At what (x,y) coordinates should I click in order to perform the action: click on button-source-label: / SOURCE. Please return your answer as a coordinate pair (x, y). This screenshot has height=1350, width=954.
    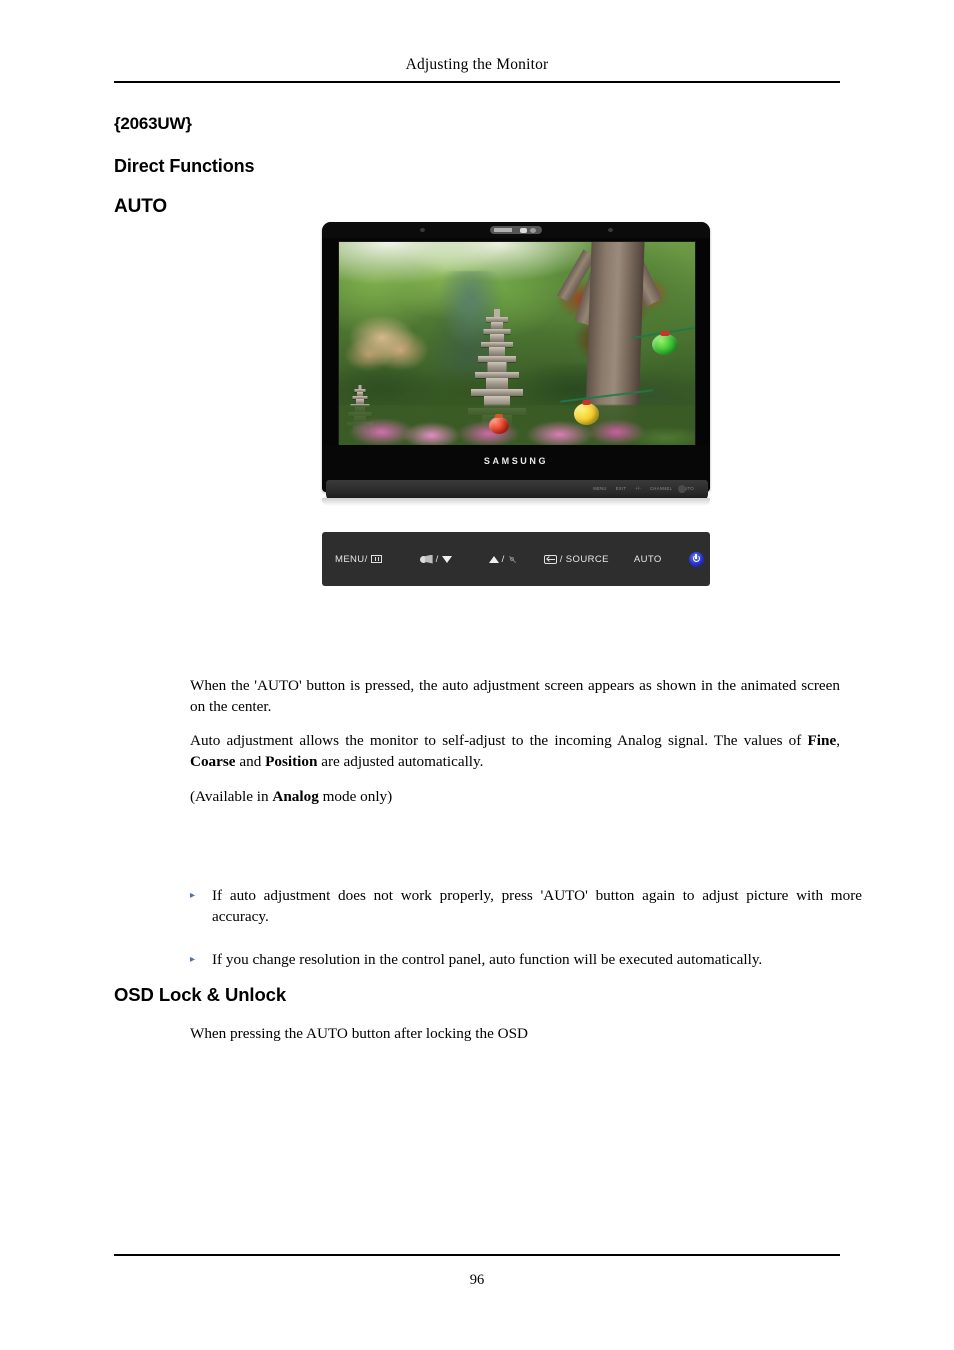
    Looking at the image, I should click on (584, 559).